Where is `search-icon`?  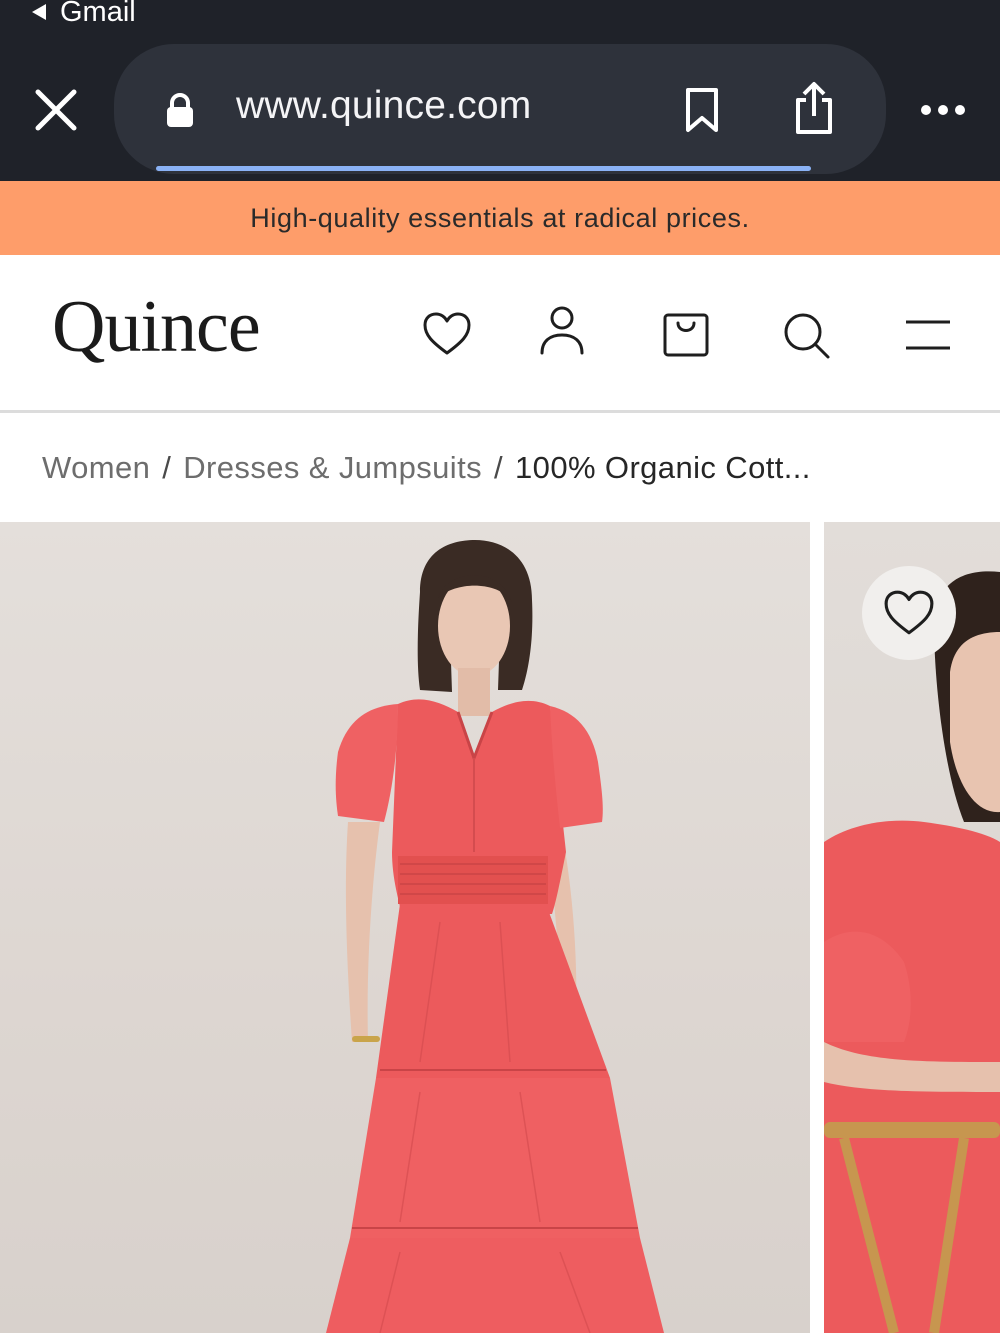
search-icon is located at coordinates (807, 336).